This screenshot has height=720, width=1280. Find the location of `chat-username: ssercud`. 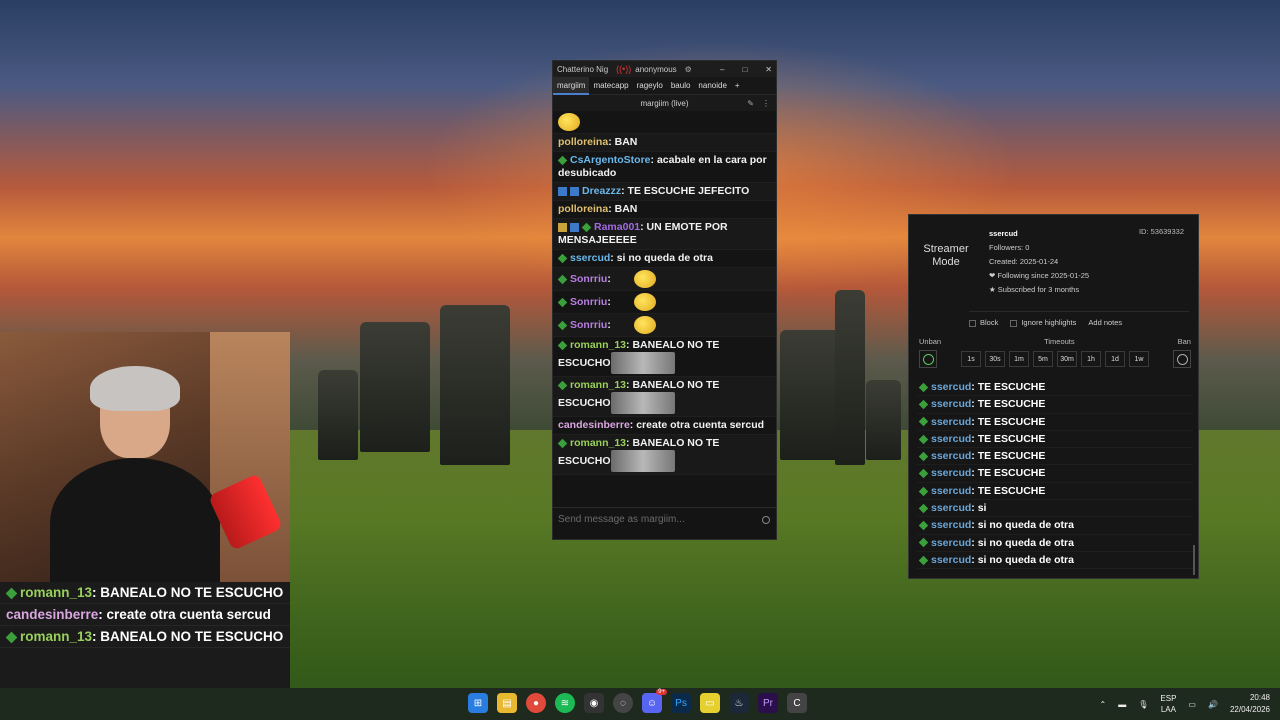

chat-username: ssercud is located at coordinates (590, 258).